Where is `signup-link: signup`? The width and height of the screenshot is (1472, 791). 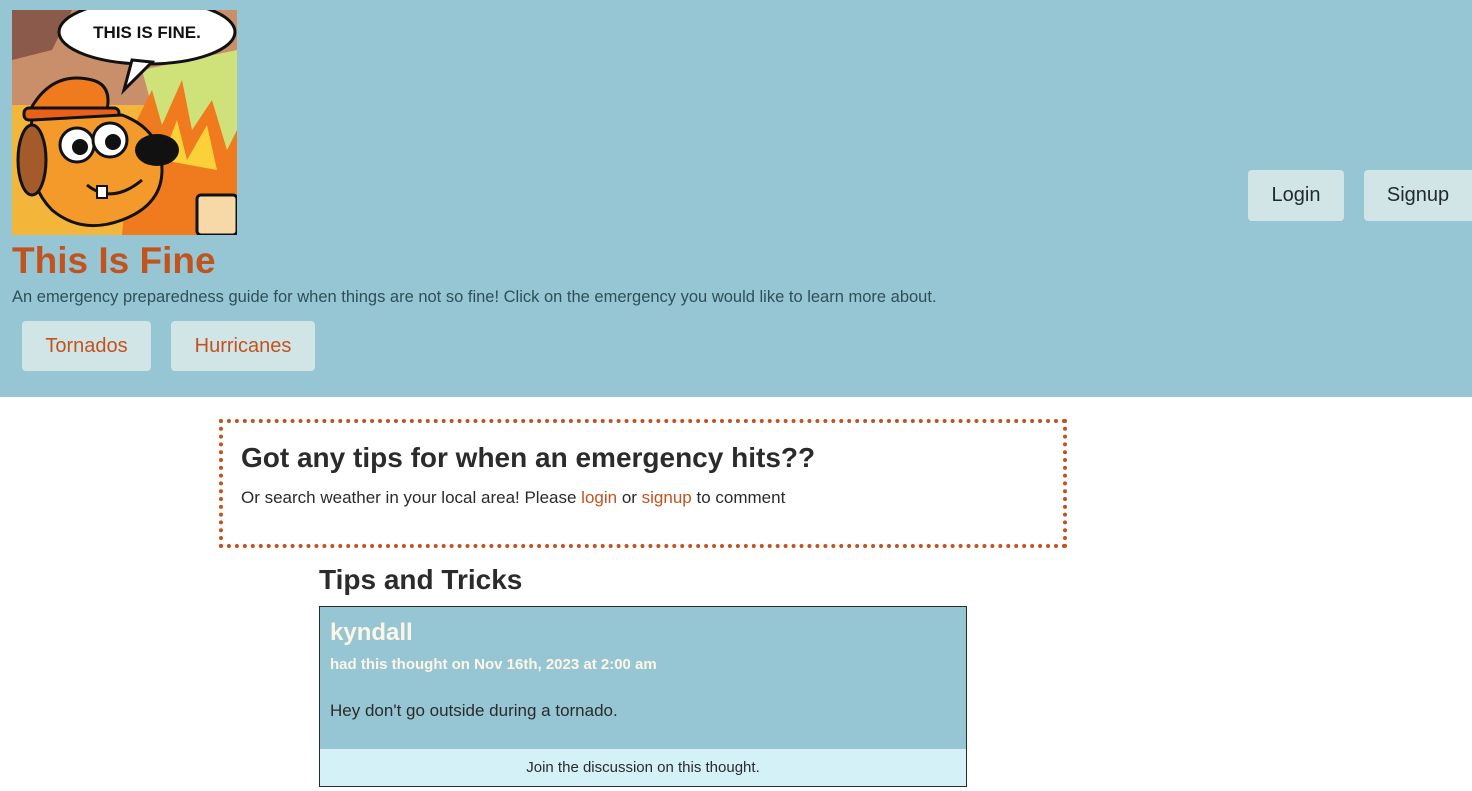
signup-link: signup is located at coordinates (667, 497).